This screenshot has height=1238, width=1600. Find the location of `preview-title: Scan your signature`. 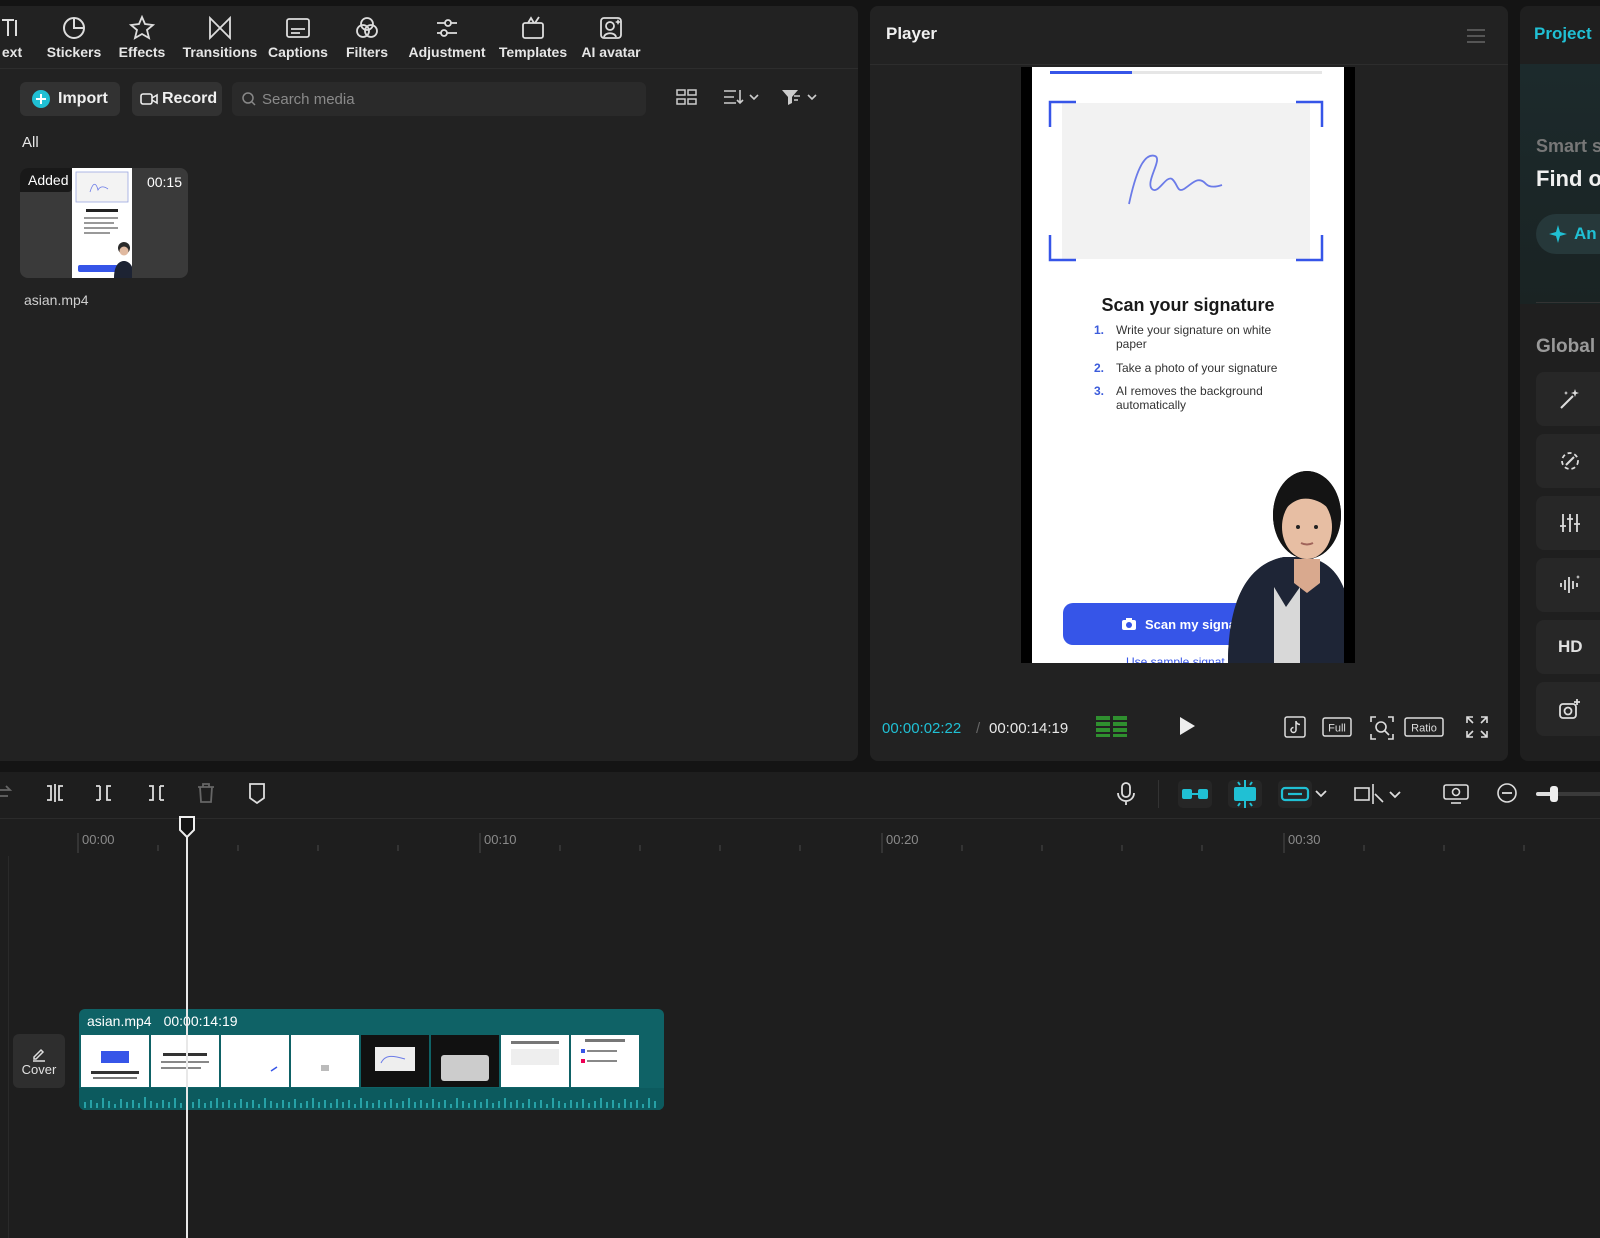

preview-title: Scan your signature is located at coordinates (1188, 305).